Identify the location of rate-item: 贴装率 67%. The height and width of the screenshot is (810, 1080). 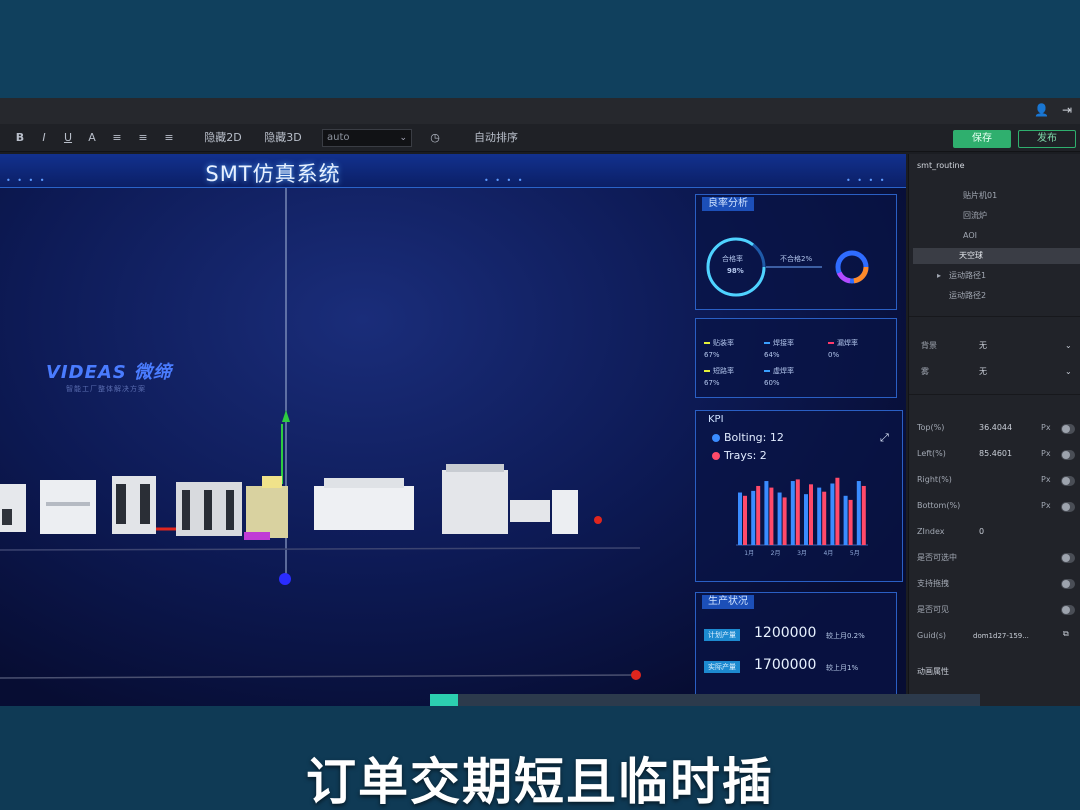
(734, 351).